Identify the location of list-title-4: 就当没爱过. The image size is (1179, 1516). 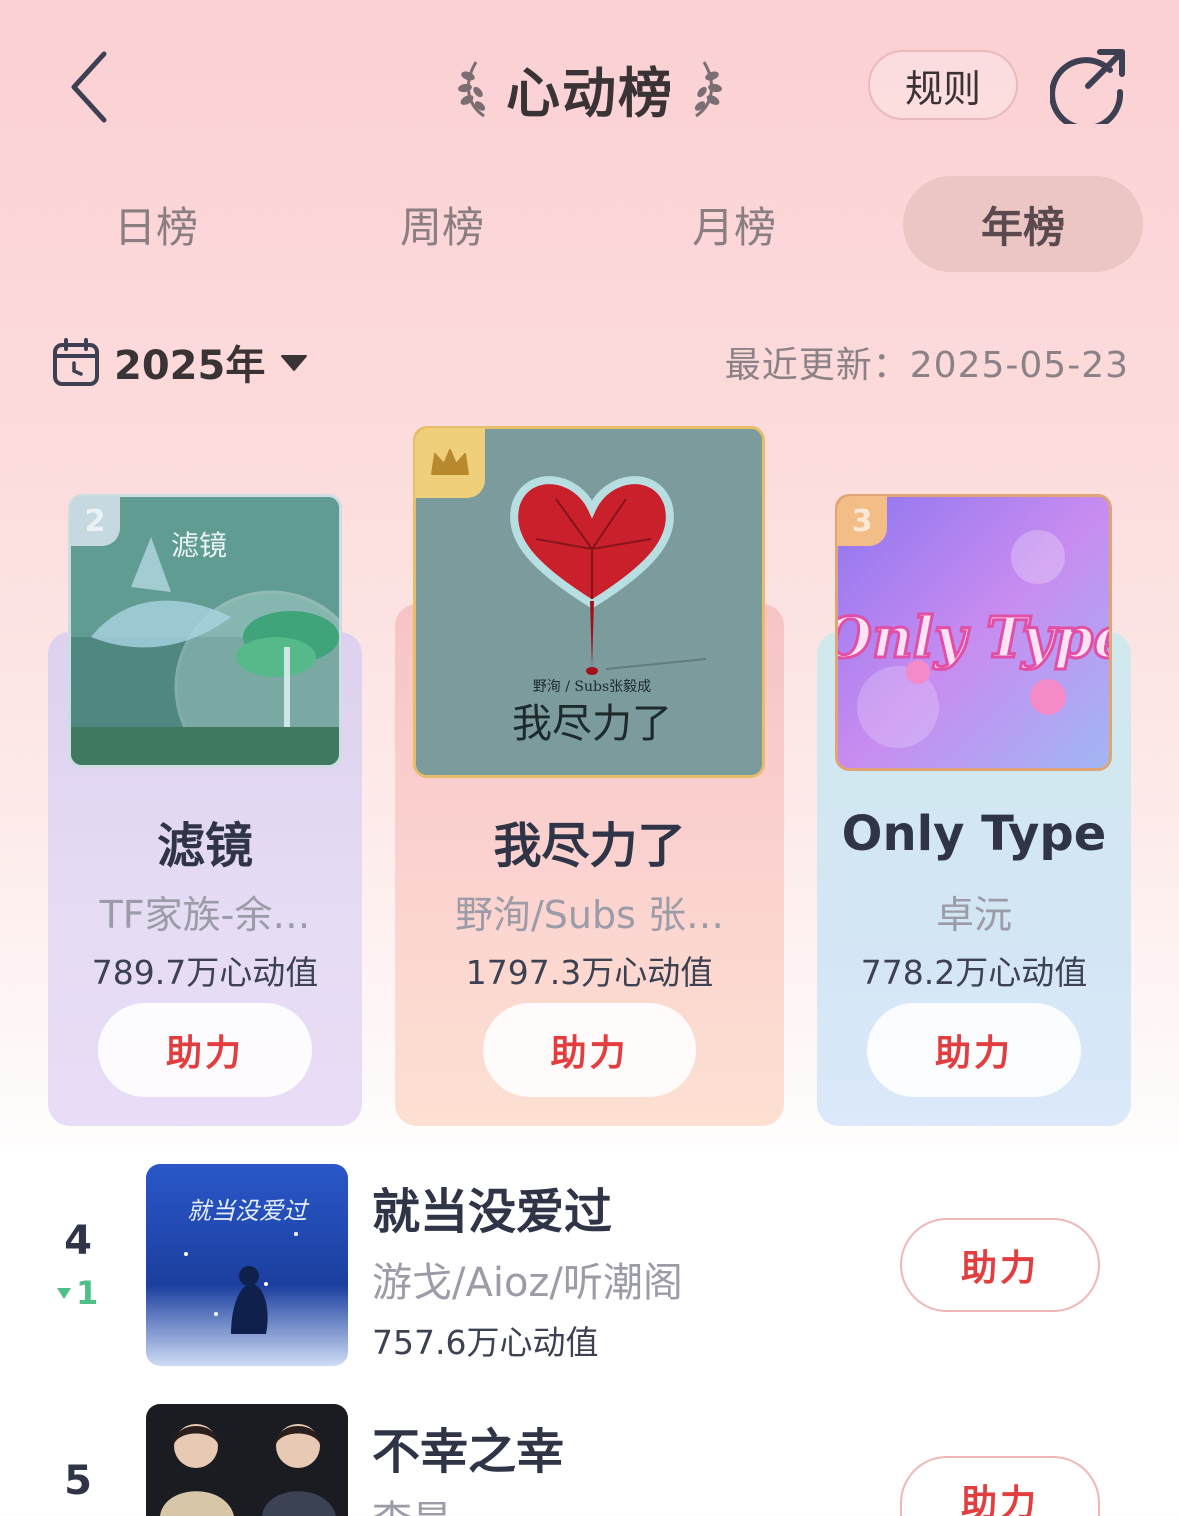
(492, 1212).